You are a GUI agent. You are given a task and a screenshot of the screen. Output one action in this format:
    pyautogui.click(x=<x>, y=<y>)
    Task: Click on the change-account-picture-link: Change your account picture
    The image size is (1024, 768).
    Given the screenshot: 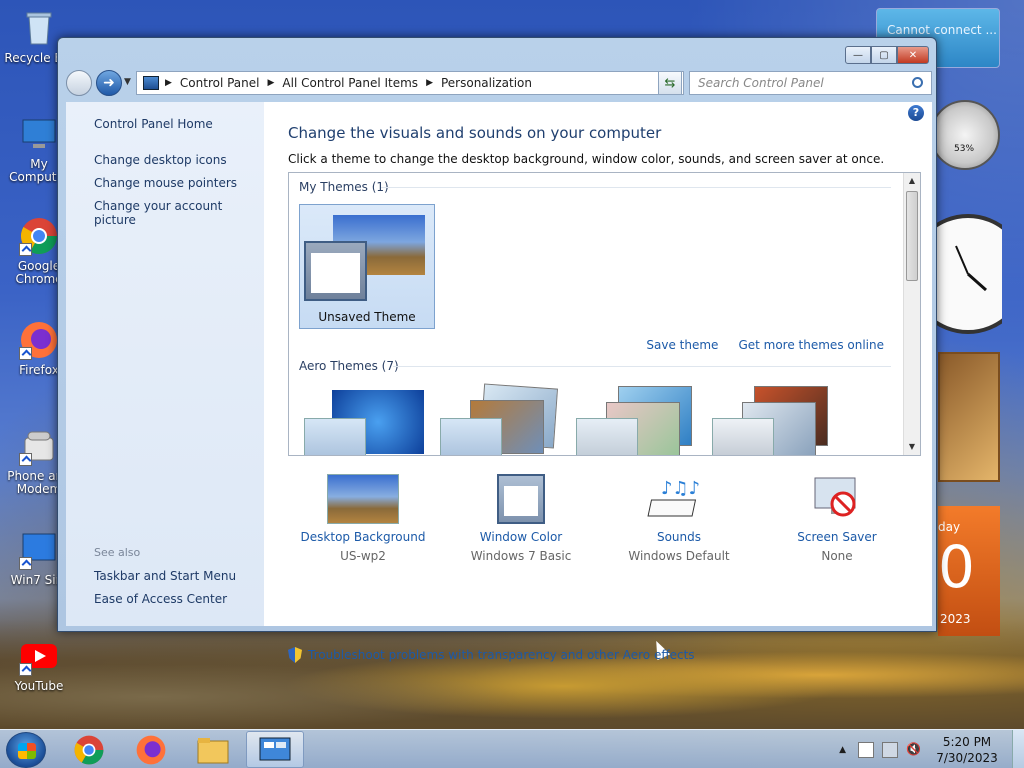 What is the action you would take?
    pyautogui.click(x=179, y=213)
    